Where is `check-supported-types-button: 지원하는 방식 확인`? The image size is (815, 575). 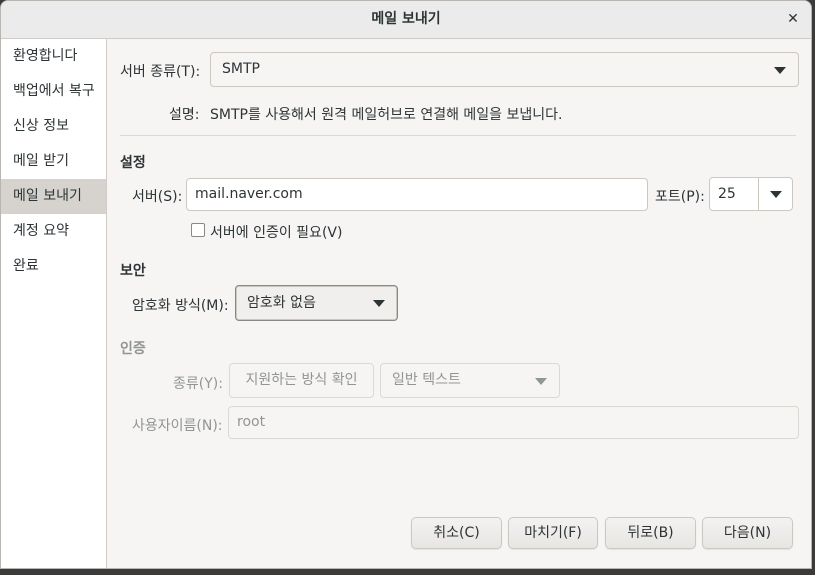 check-supported-types-button: 지원하는 방식 확인 is located at coordinates (301, 380).